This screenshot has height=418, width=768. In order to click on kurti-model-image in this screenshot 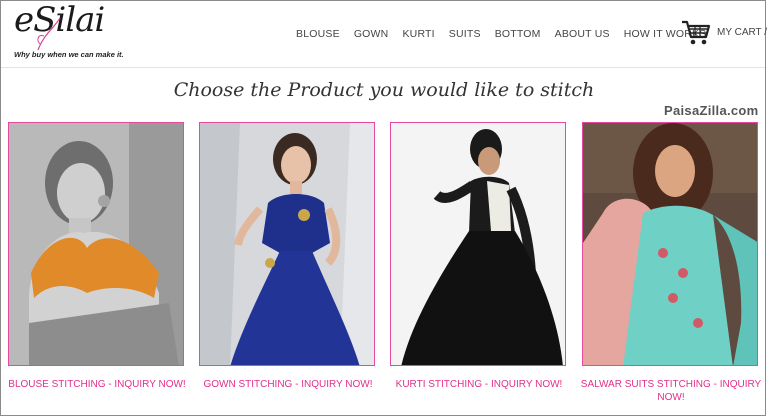, I will do `click(478, 244)`.